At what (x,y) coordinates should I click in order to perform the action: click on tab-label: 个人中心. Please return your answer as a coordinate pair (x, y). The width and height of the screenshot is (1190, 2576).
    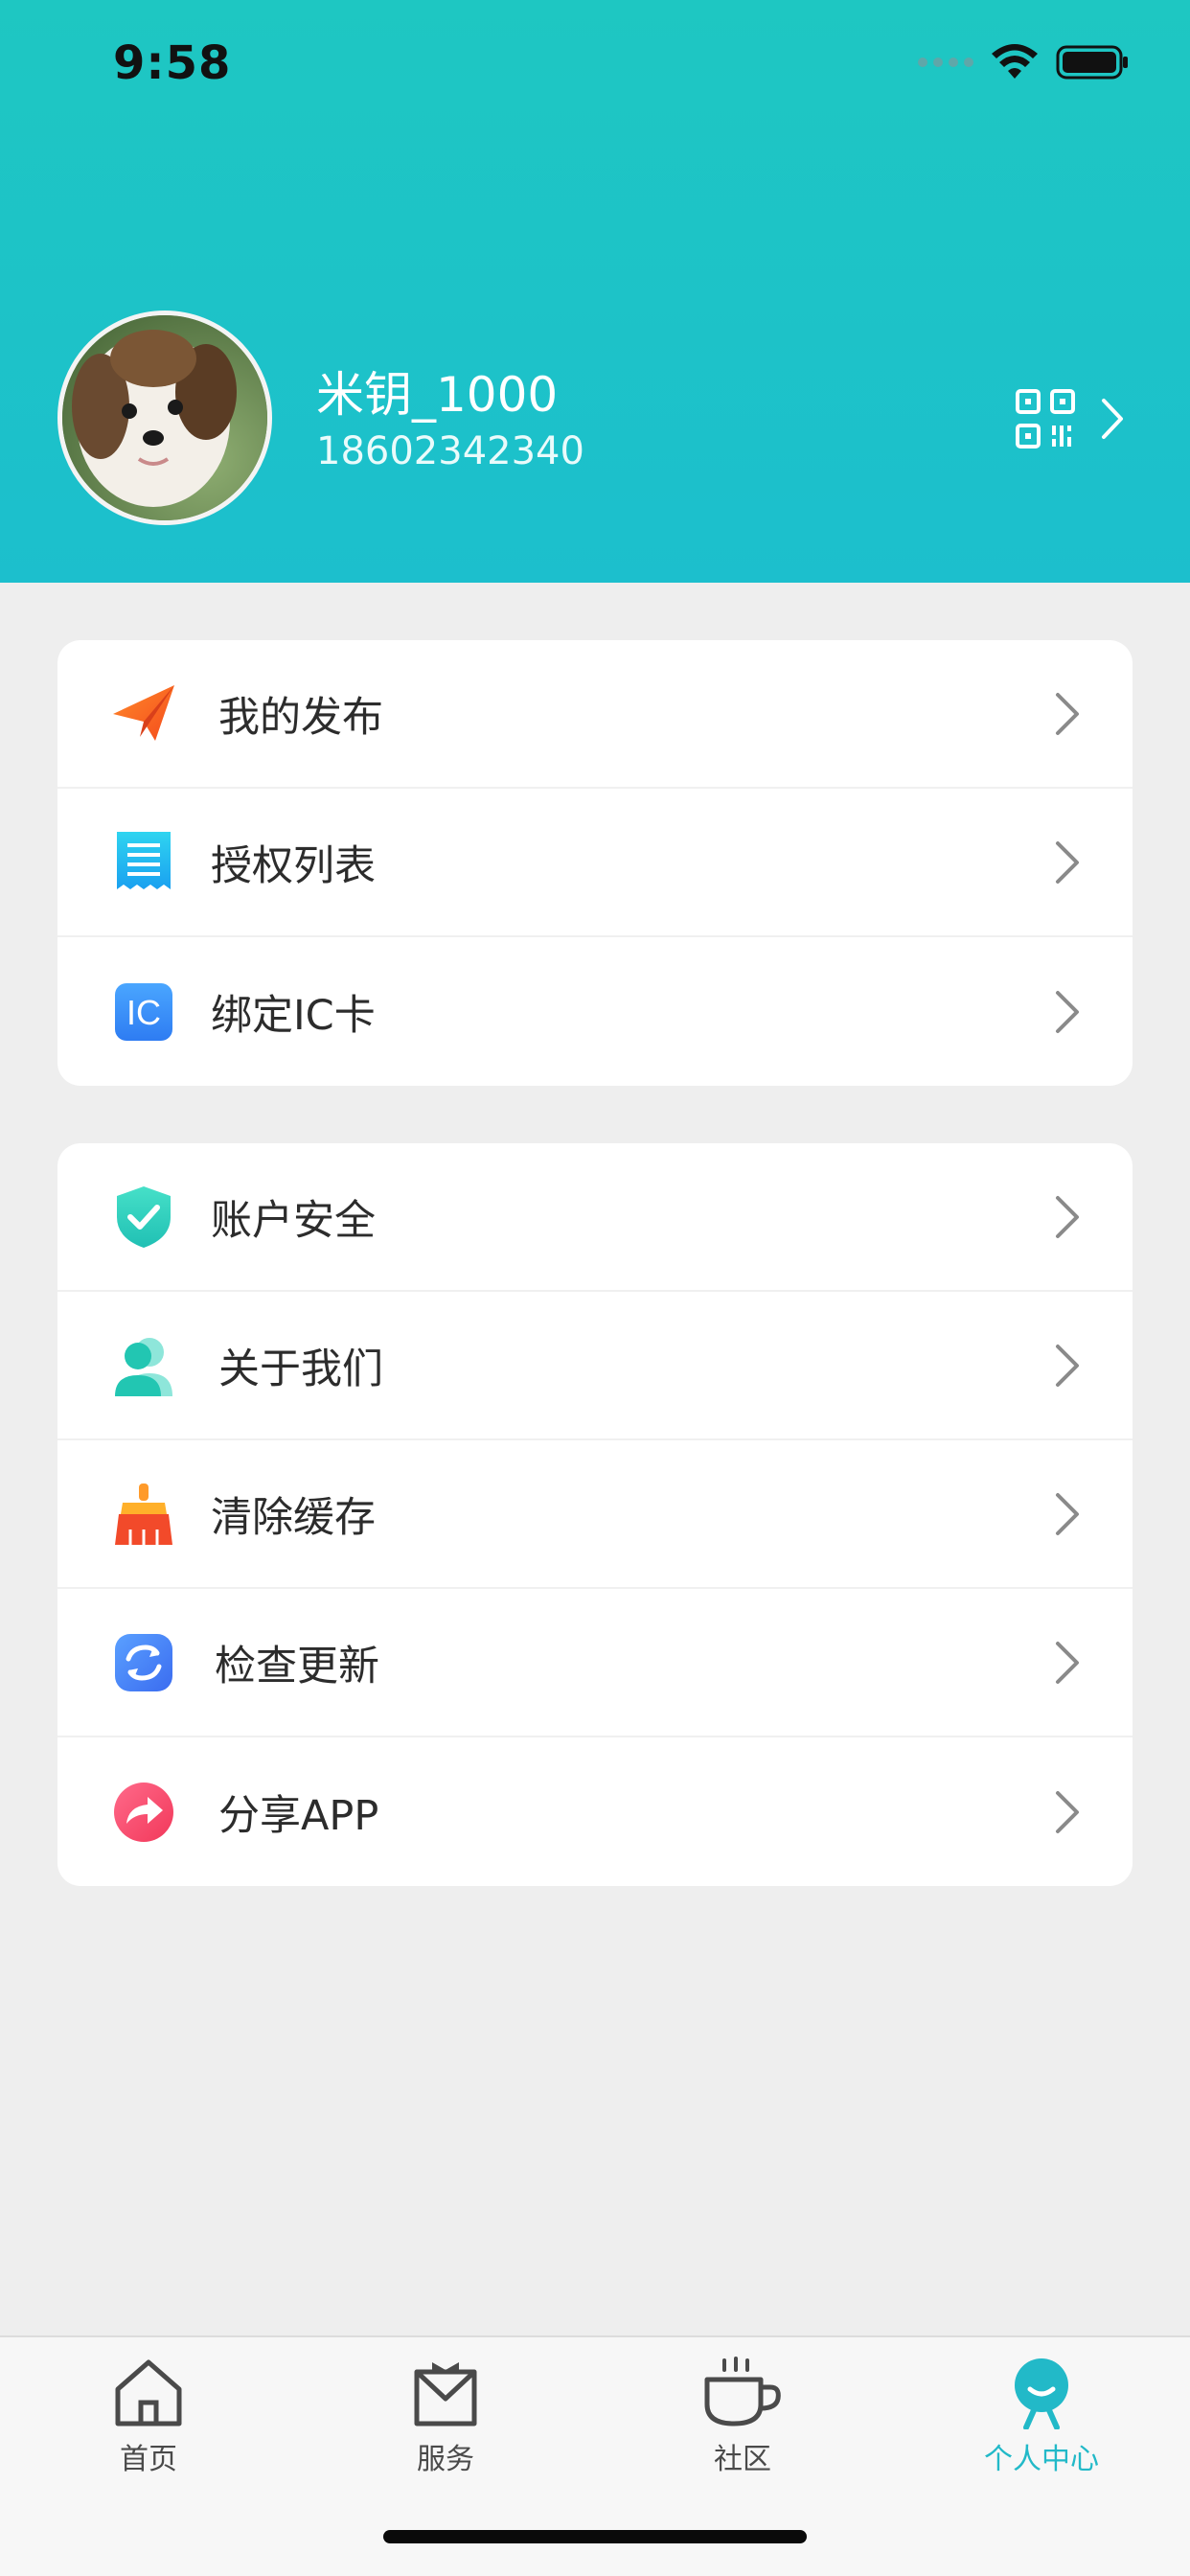
    Looking at the image, I should click on (1041, 2459).